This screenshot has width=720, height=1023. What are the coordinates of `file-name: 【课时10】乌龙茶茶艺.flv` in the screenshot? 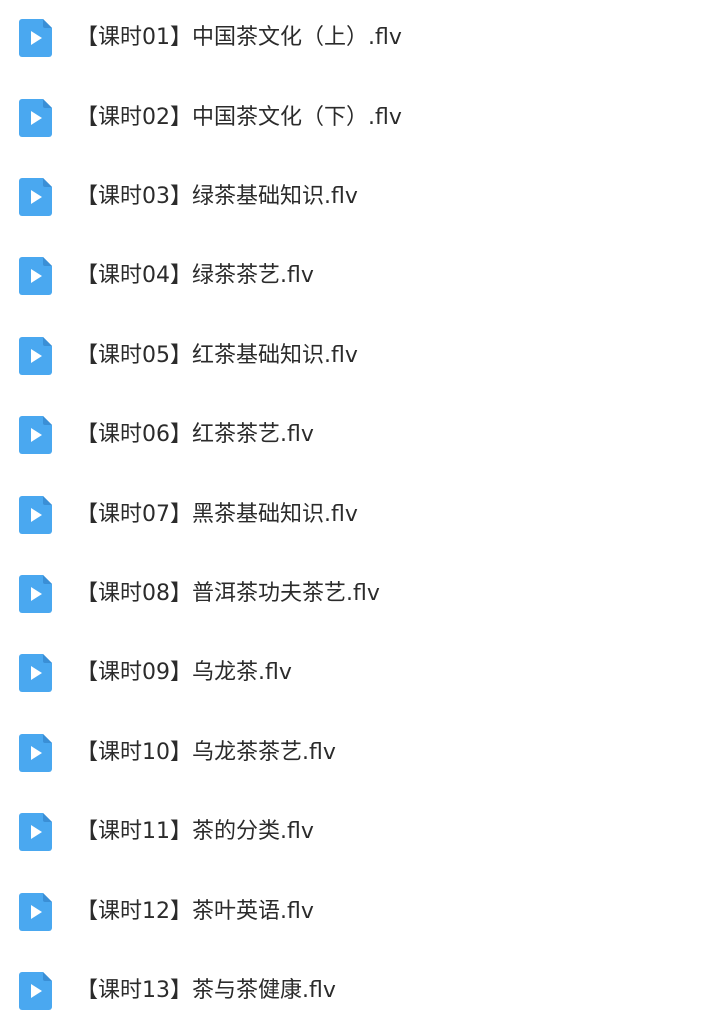 It's located at (206, 752).